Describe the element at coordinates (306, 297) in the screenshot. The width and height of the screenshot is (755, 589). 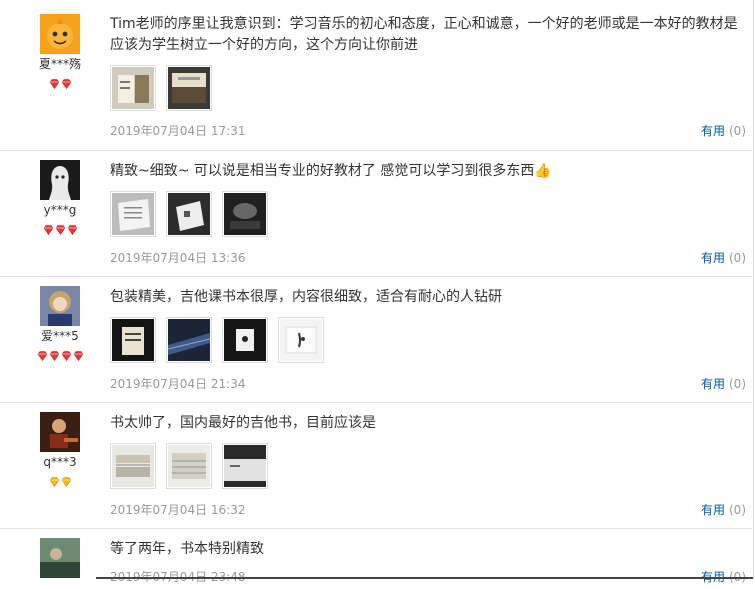
I see `review-text: 包装精美，吉他课书本很厚，内容很细致，适合有耐心的人钻研` at that location.